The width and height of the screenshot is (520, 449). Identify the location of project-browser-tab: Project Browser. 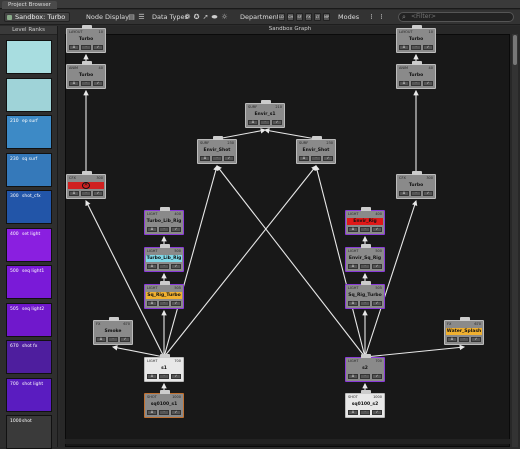
(29, 5).